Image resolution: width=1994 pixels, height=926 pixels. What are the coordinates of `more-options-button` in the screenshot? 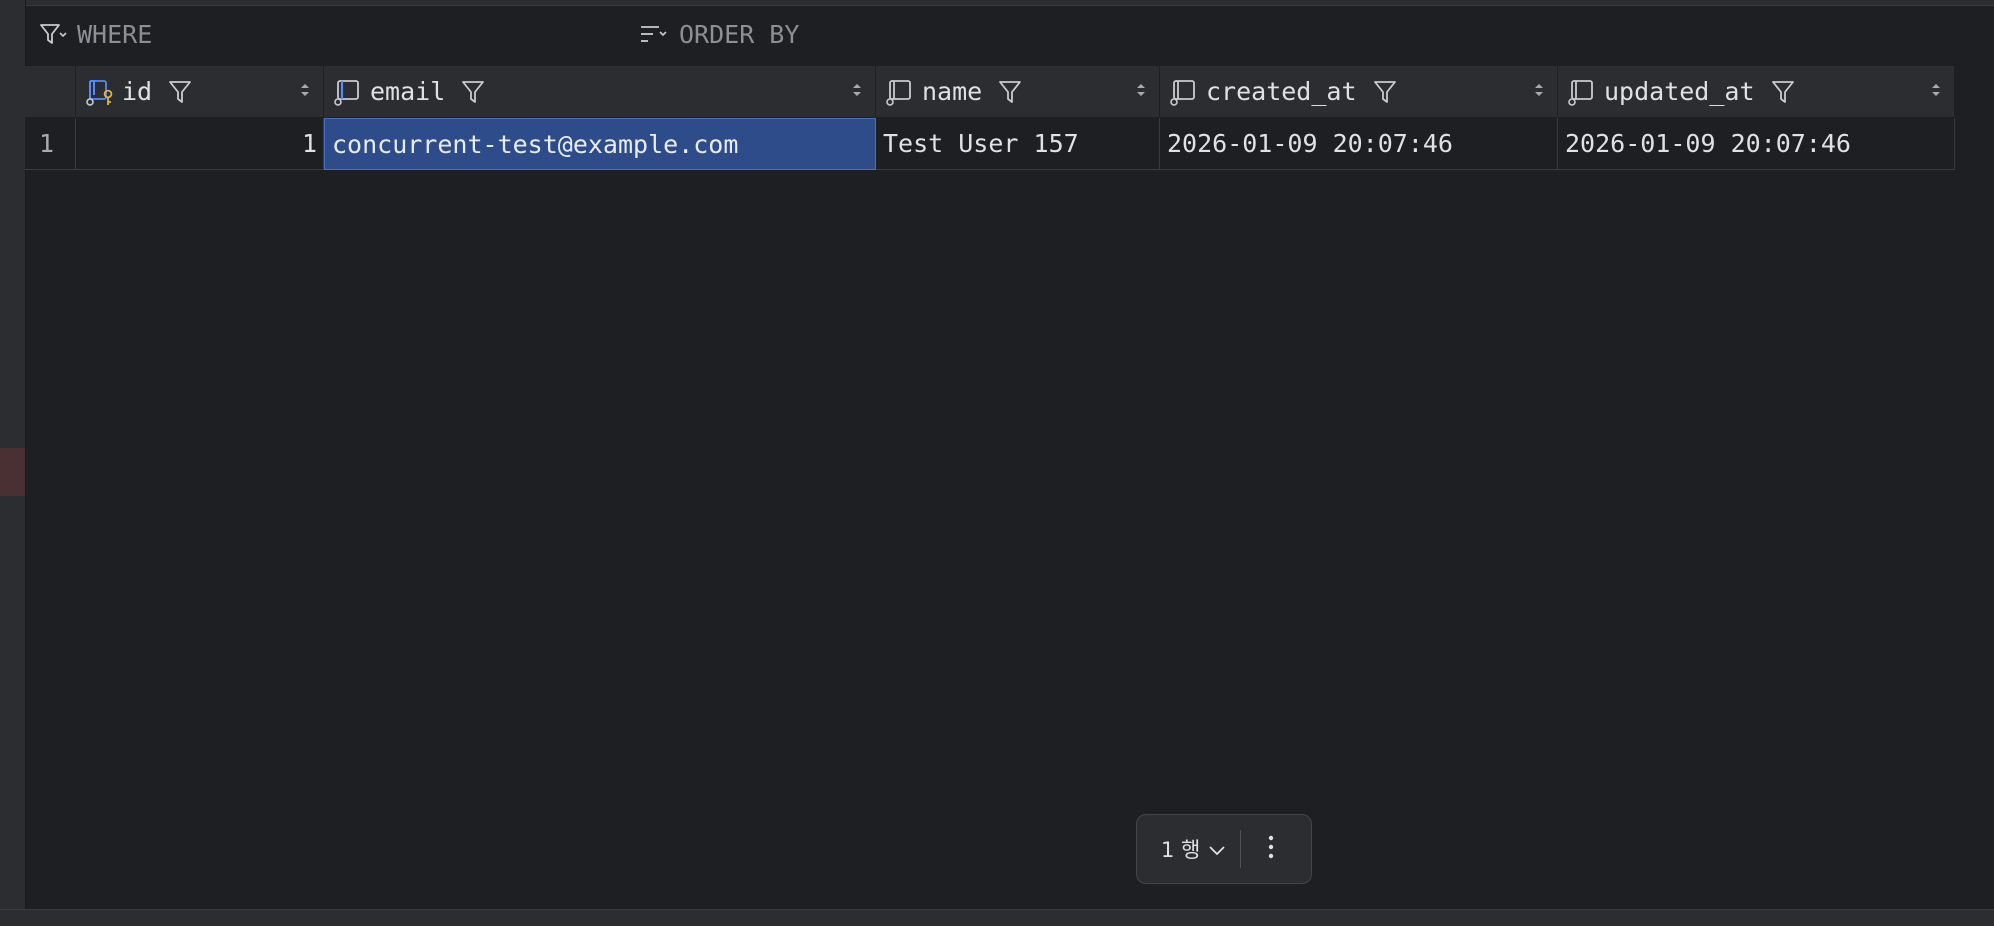 It's located at (1271, 849).